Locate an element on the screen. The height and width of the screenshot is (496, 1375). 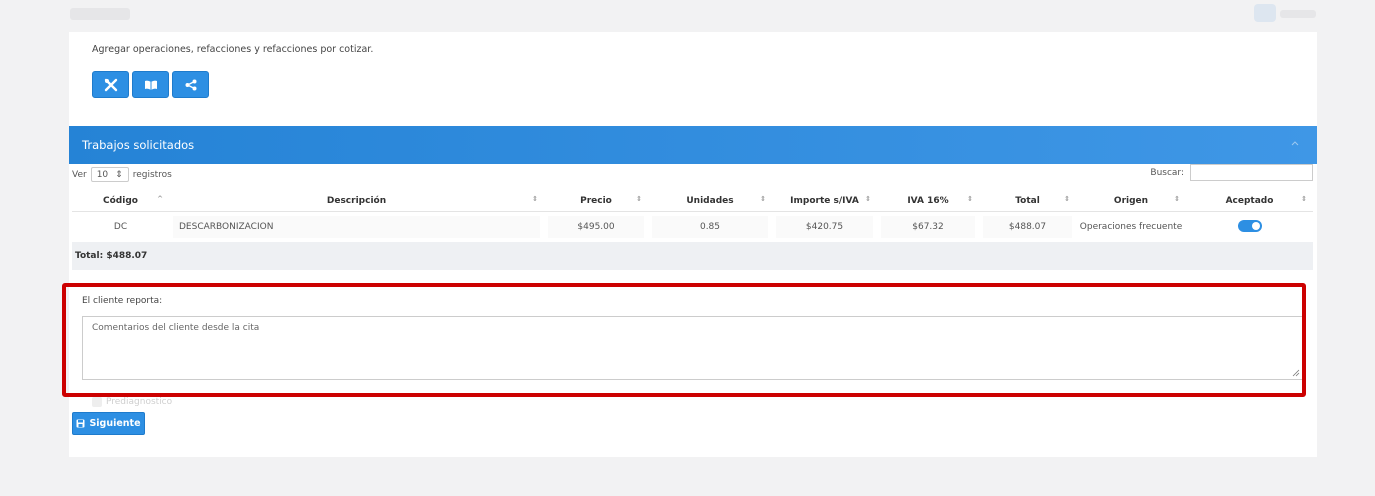
show-label: Ver is located at coordinates (79, 174).